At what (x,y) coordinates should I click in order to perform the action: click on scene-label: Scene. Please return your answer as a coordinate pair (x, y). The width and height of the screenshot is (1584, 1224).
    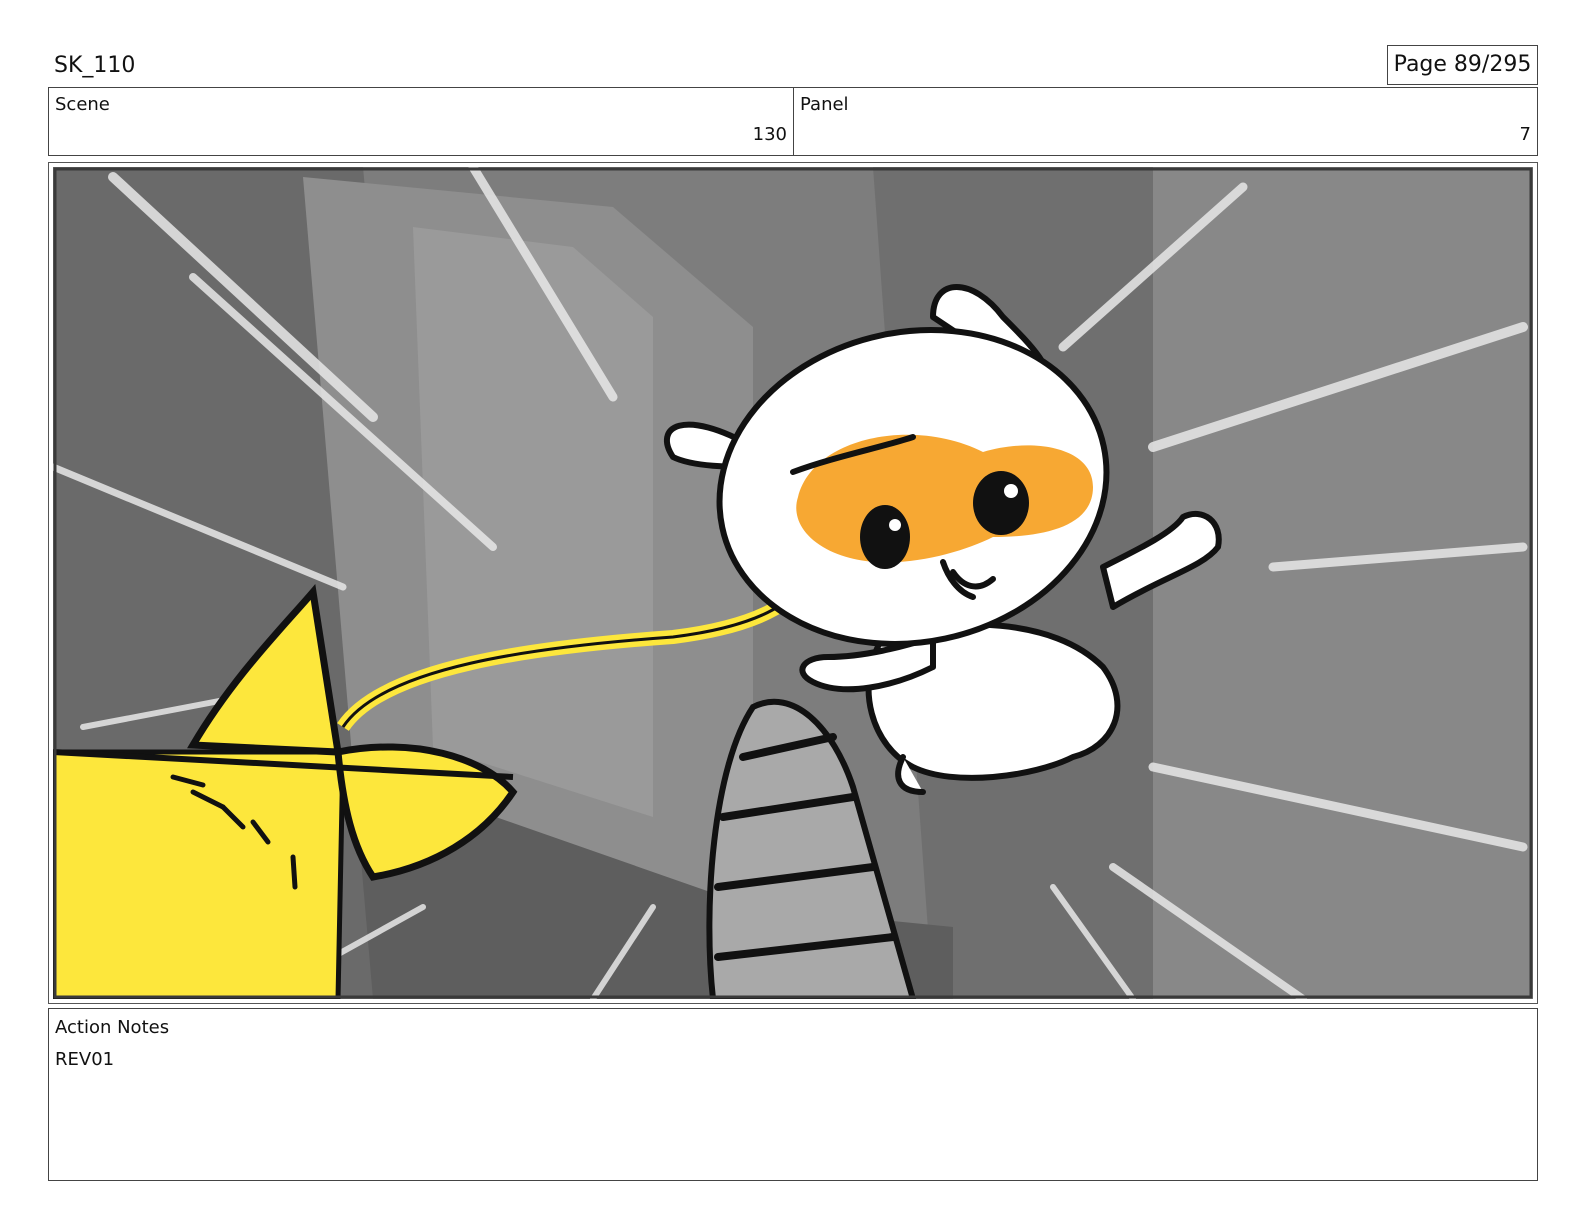
    Looking at the image, I should click on (82, 104).